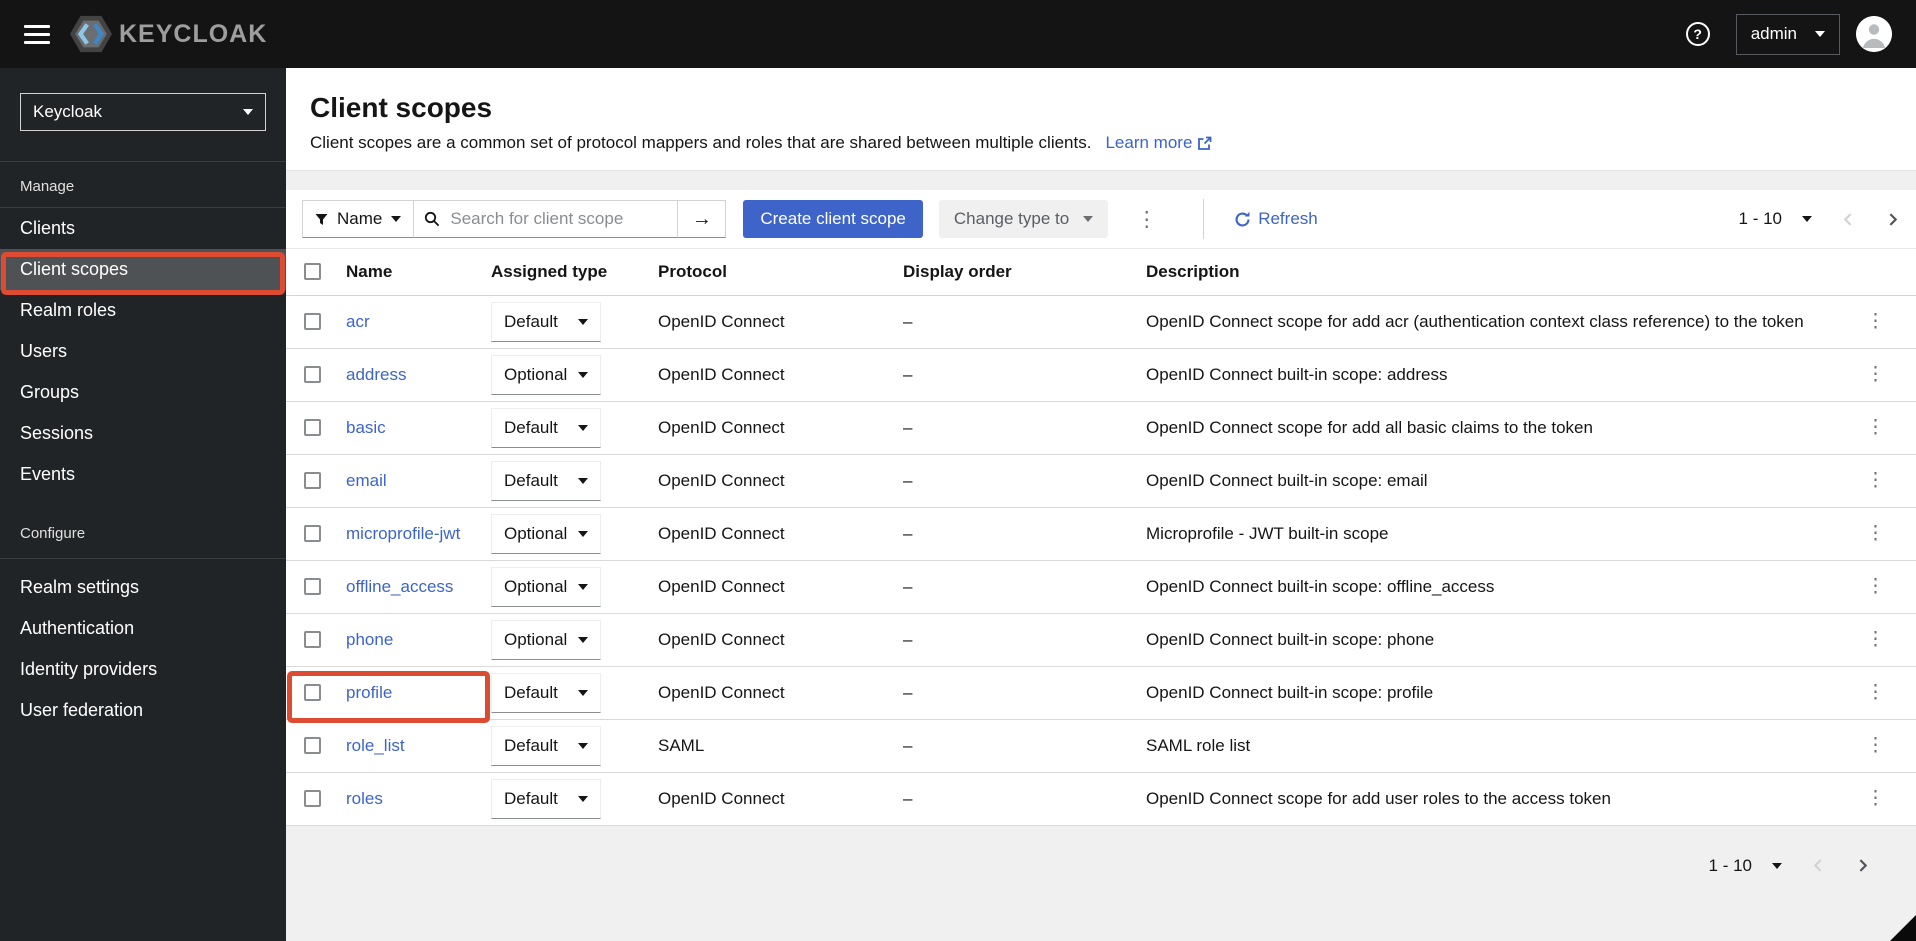 Image resolution: width=1916 pixels, height=941 pixels. I want to click on sidebar-item: User federation, so click(143, 710).